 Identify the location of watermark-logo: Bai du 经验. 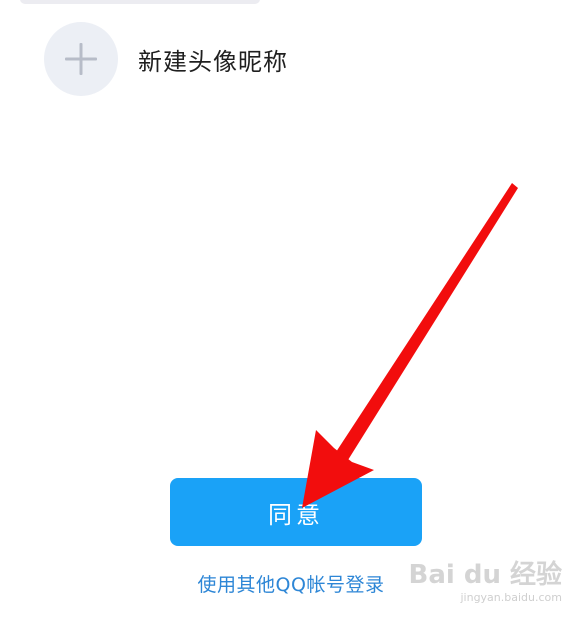
(485, 575).